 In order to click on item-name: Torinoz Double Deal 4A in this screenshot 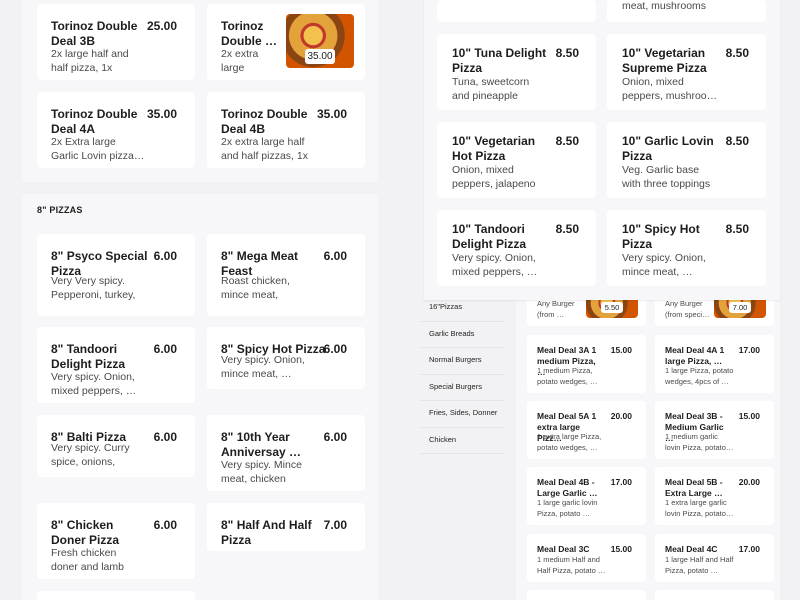, I will do `click(94, 121)`.